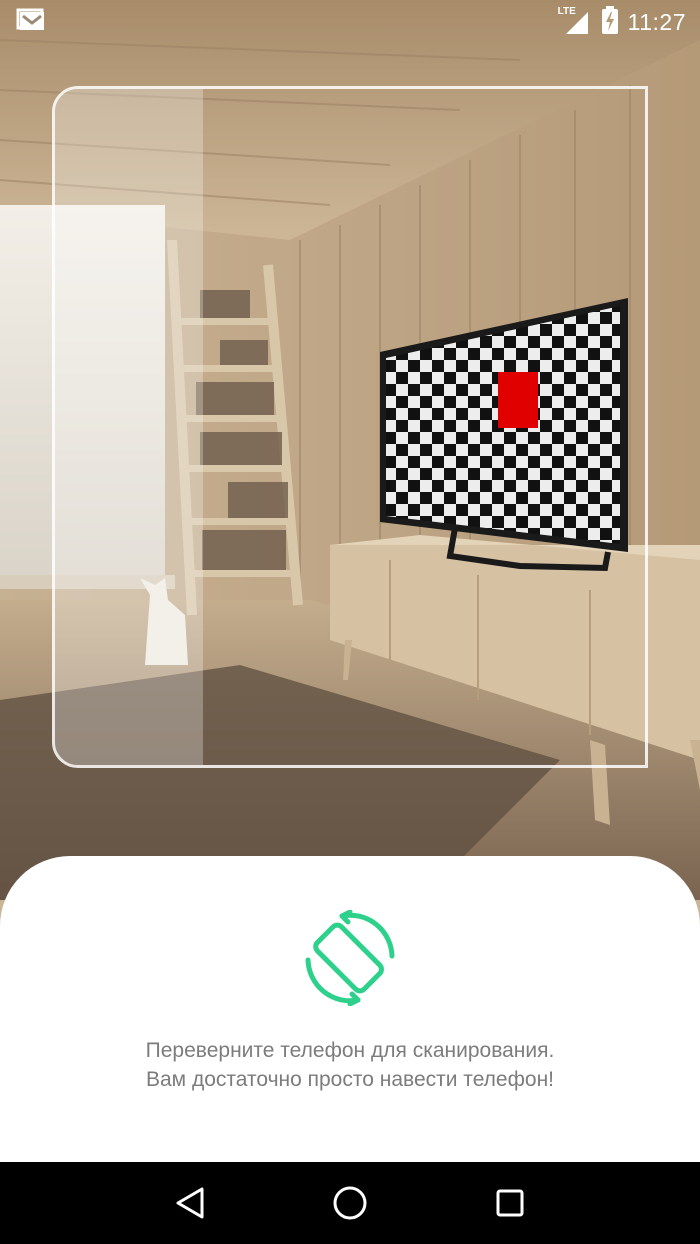 The height and width of the screenshot is (1244, 700). What do you see at coordinates (31, 22) in the screenshot?
I see `gmail-icon` at bounding box center [31, 22].